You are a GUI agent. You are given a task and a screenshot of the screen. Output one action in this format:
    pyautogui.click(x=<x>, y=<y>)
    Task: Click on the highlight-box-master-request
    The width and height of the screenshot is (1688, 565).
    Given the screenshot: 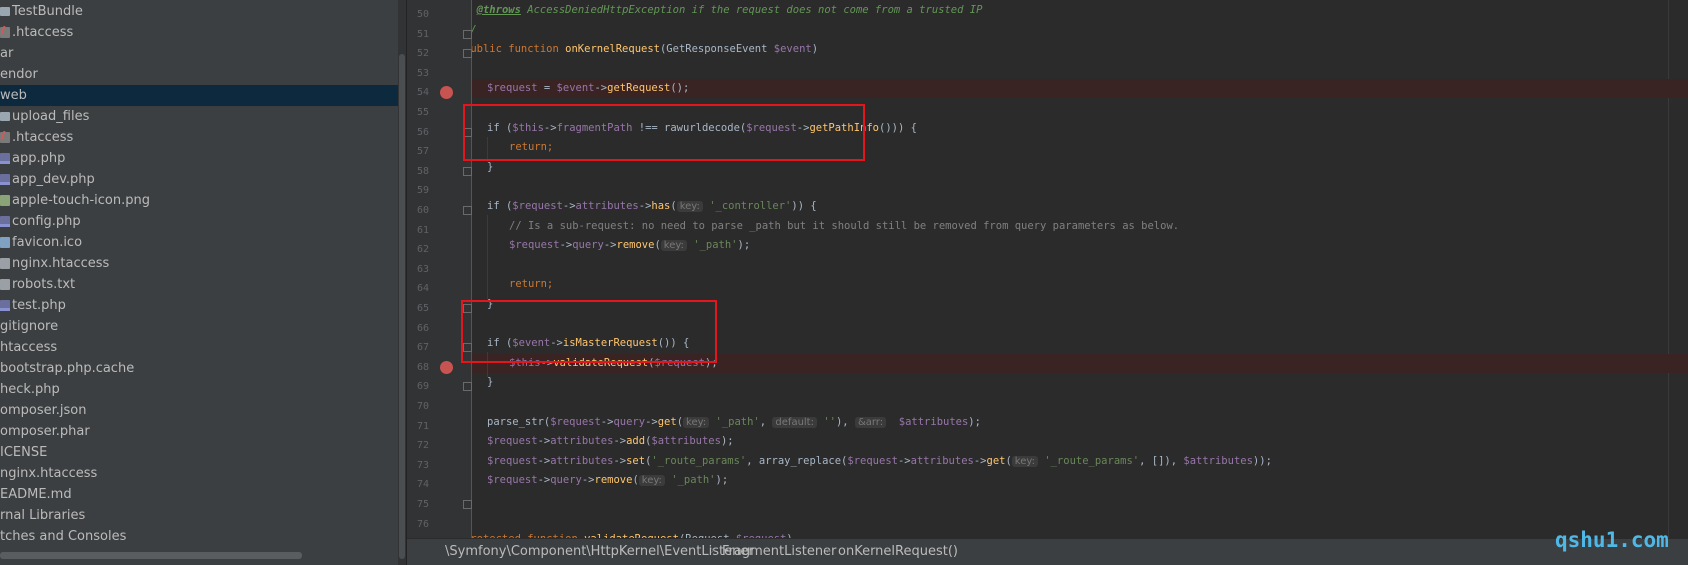 What is the action you would take?
    pyautogui.click(x=589, y=331)
    